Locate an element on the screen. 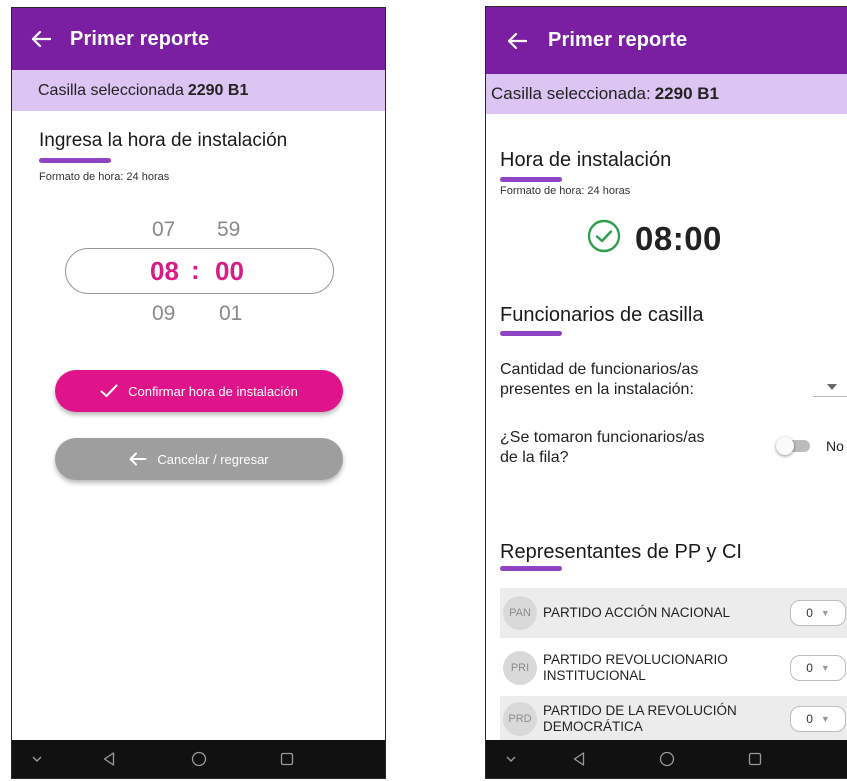 The height and width of the screenshot is (781, 847). queue-officials-toggle is located at coordinates (794, 446).